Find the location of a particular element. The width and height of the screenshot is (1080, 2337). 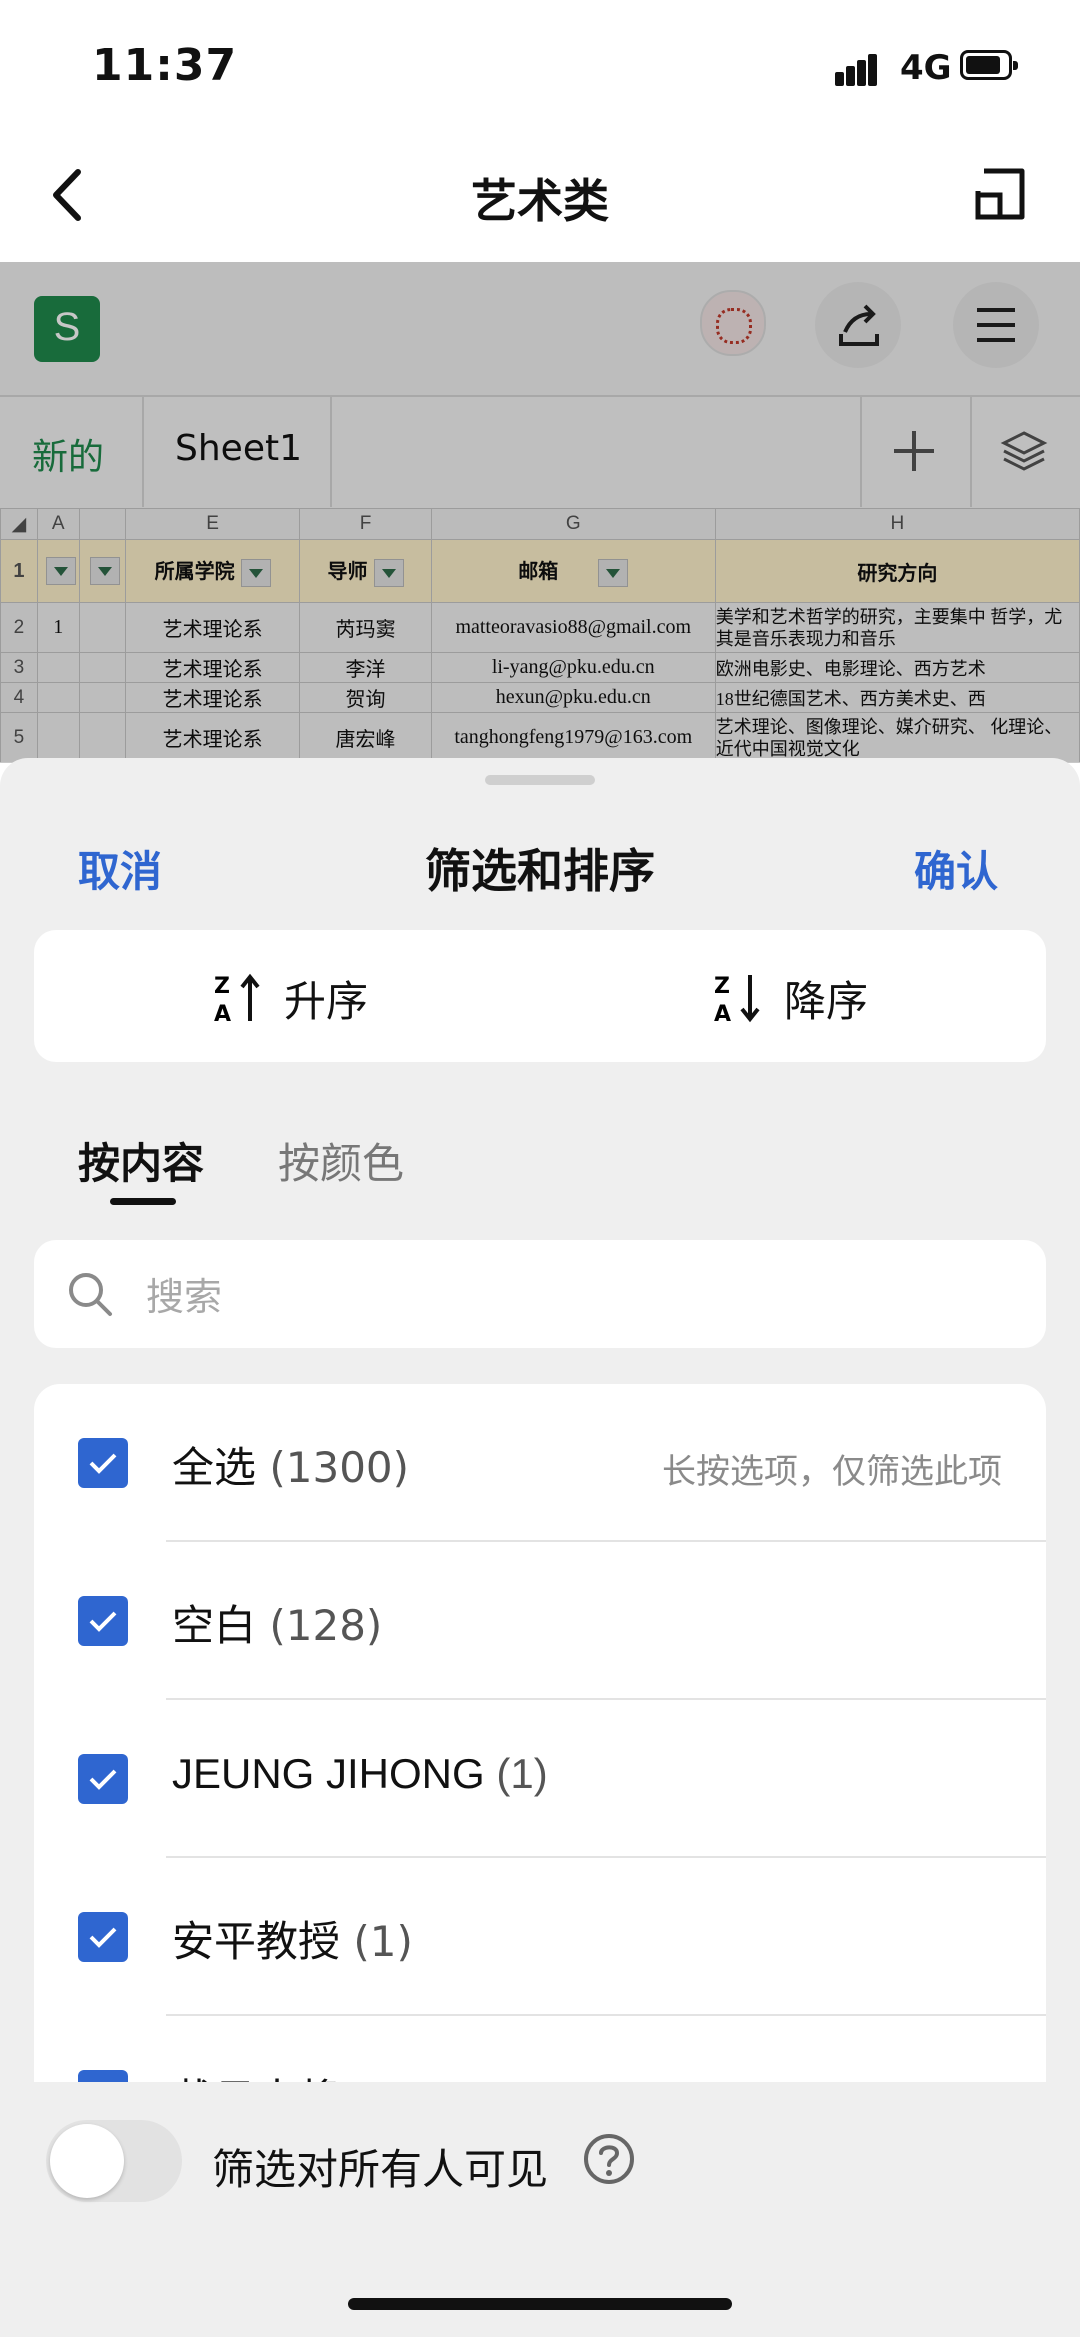

search-icon is located at coordinates (90, 1294).